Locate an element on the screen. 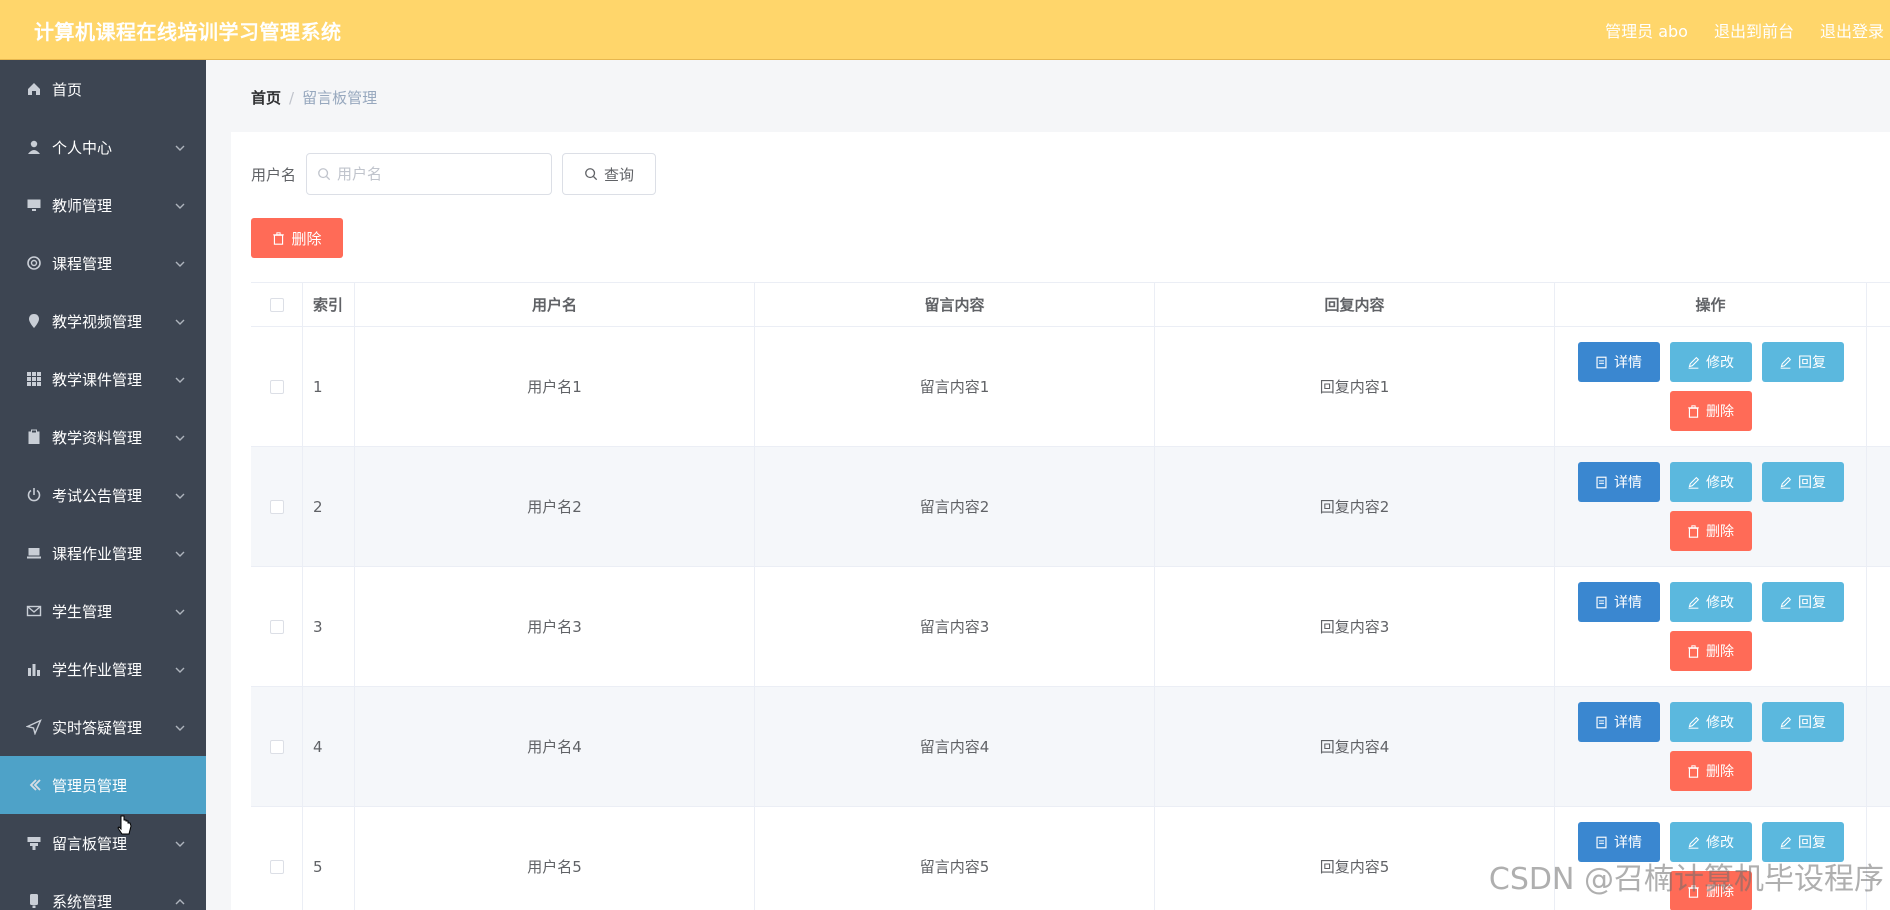 The width and height of the screenshot is (1890, 910). sidebar-item: 教师管理 is located at coordinates (103, 205).